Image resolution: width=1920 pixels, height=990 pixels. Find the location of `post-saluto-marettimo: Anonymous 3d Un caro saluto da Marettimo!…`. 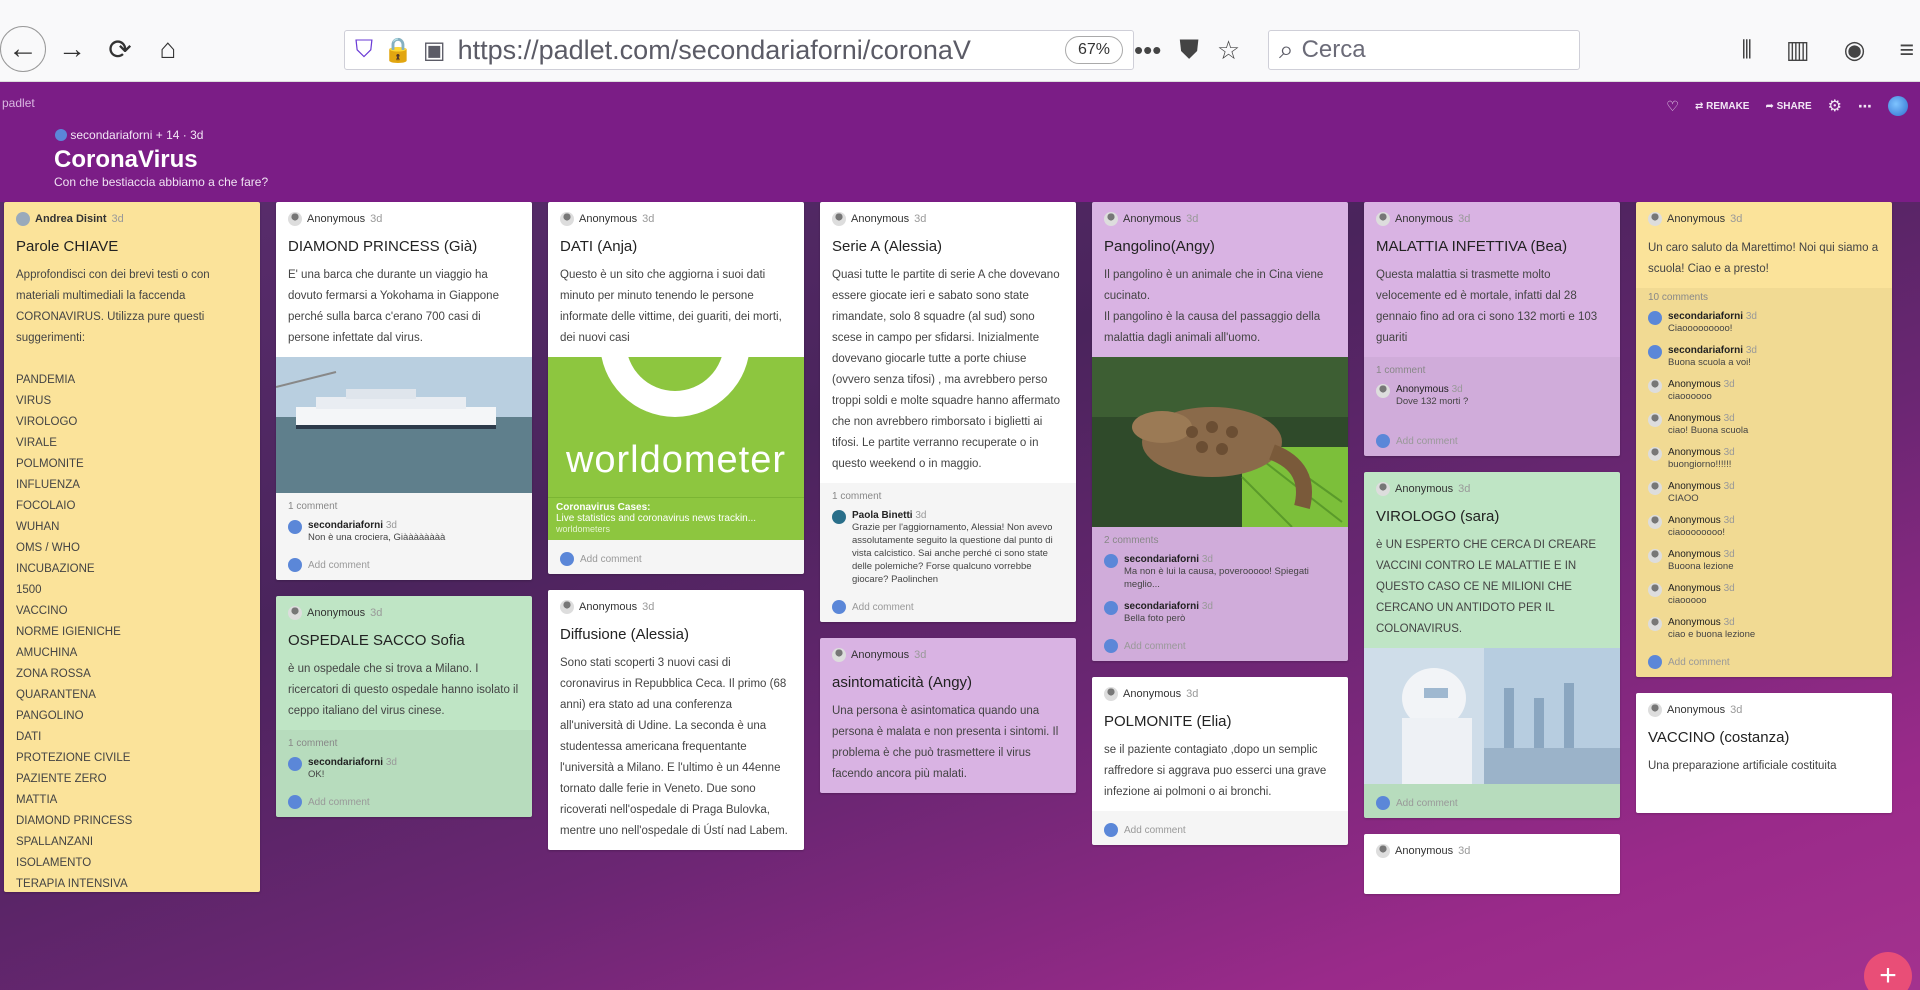

post-saluto-marettimo: Anonymous 3d Un caro saluto da Marettimo!… is located at coordinates (1764, 439).